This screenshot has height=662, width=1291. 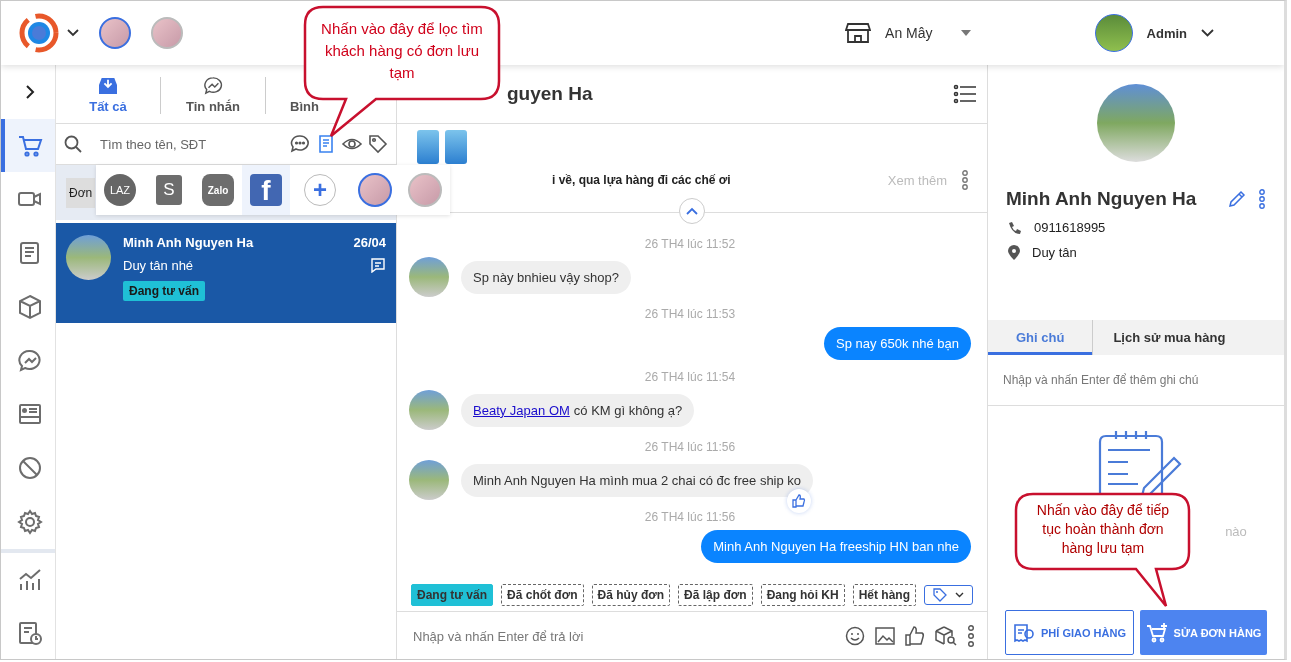 I want to click on message-time: 26 TH4 lúc 11:54, so click(x=690, y=377).